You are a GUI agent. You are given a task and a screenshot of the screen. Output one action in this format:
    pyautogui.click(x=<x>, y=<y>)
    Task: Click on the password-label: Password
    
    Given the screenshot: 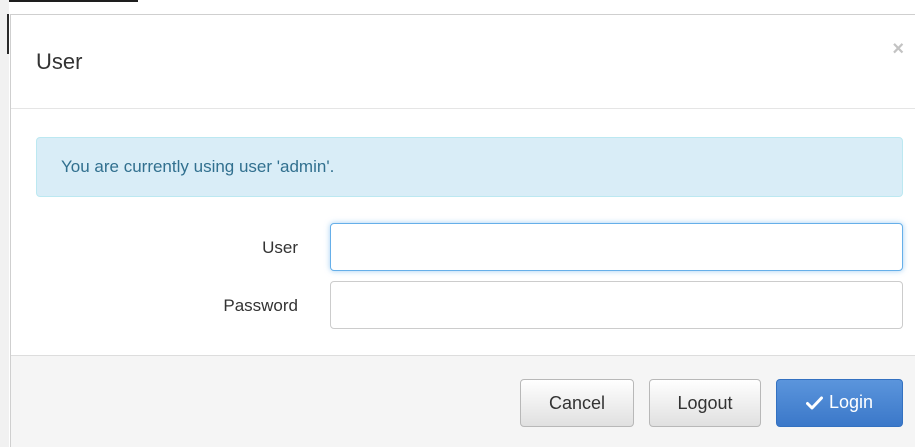 What is the action you would take?
    pyautogui.click(x=260, y=305)
    